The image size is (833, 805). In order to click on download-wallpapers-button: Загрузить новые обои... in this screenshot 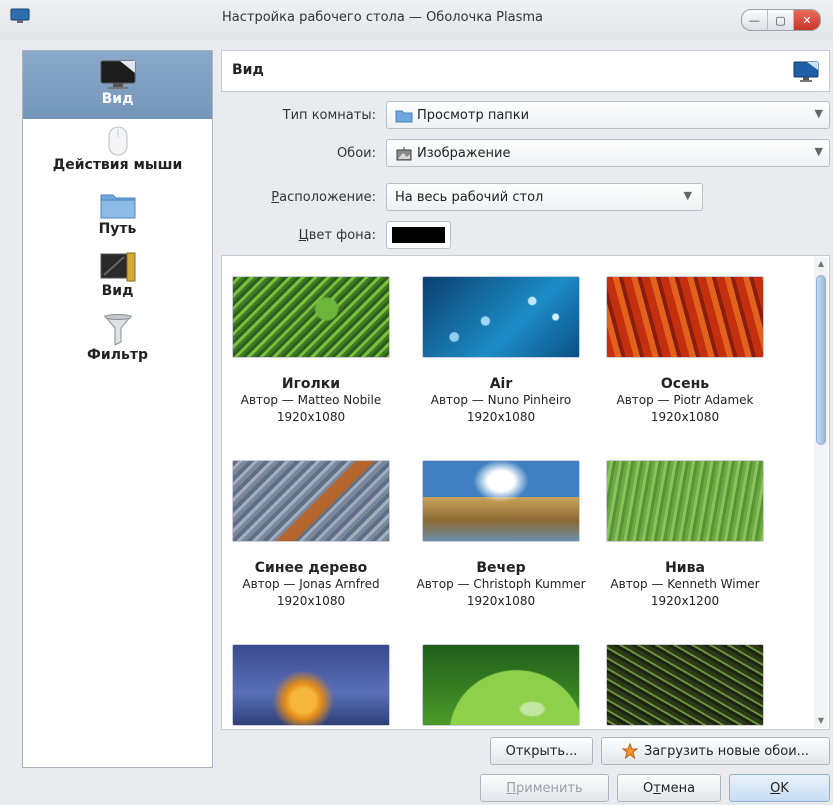, I will do `click(715, 751)`.